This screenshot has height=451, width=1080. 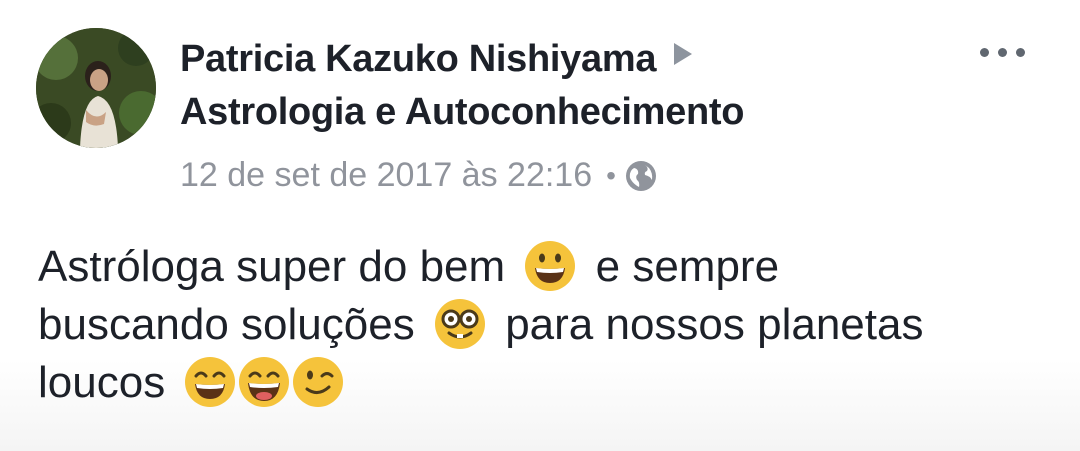 I want to click on post-text-segment: para nossos planetas, so click(x=714, y=324).